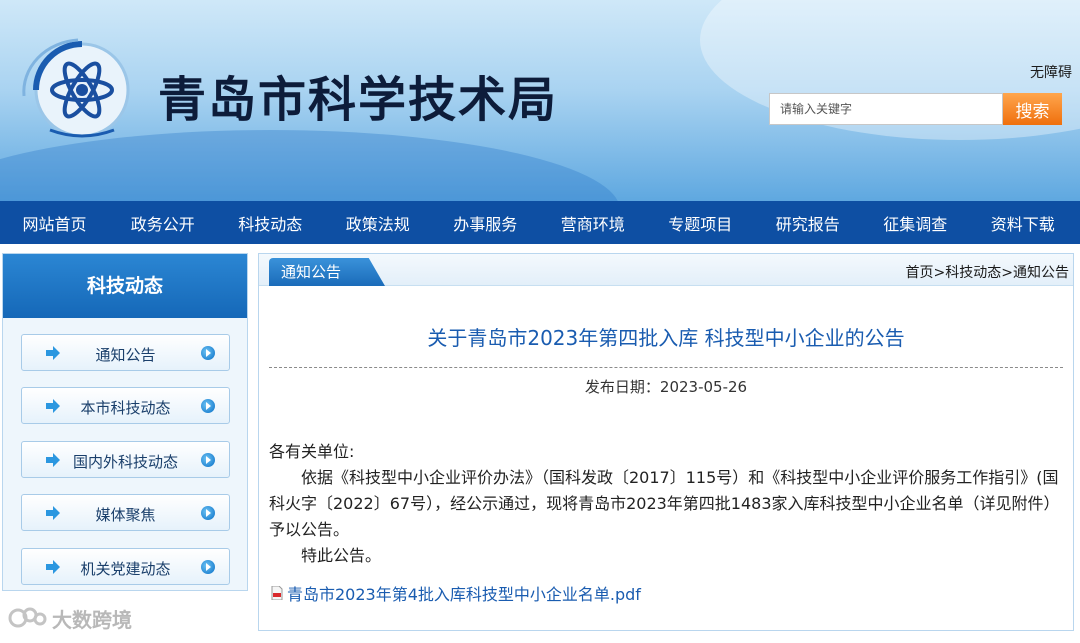 The height and width of the screenshot is (643, 1080). I want to click on publish-date-label: 发布日期：, so click(622, 387).